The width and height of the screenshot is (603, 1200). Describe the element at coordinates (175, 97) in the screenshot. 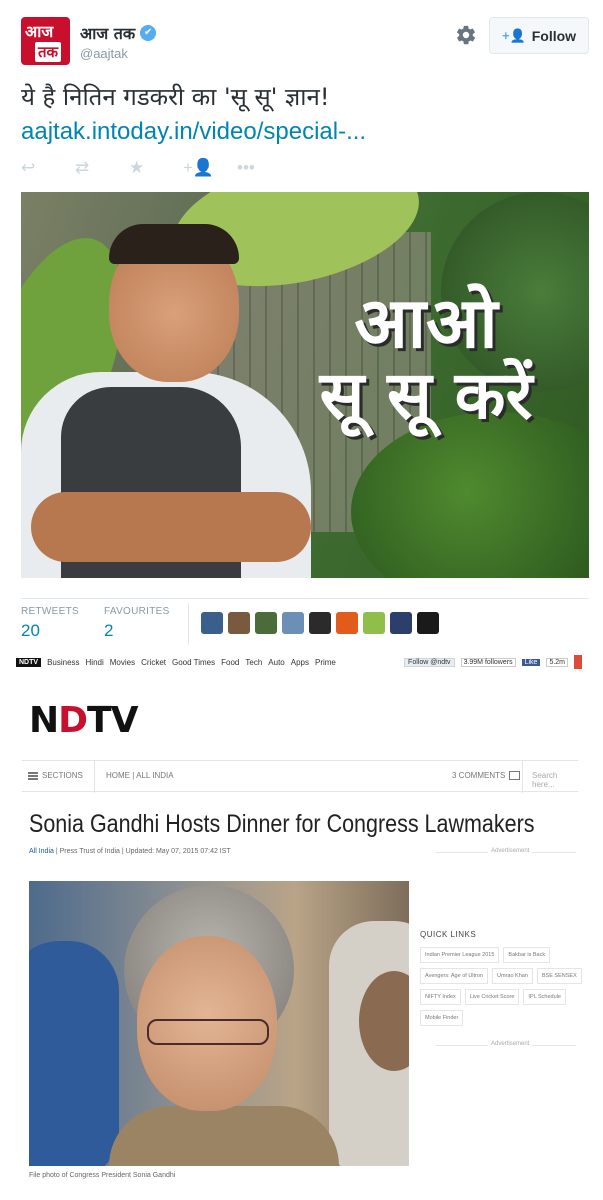

I see `tweet-text: ये है नितिन गडकरी का 'सू सू' ज्ञान!` at that location.